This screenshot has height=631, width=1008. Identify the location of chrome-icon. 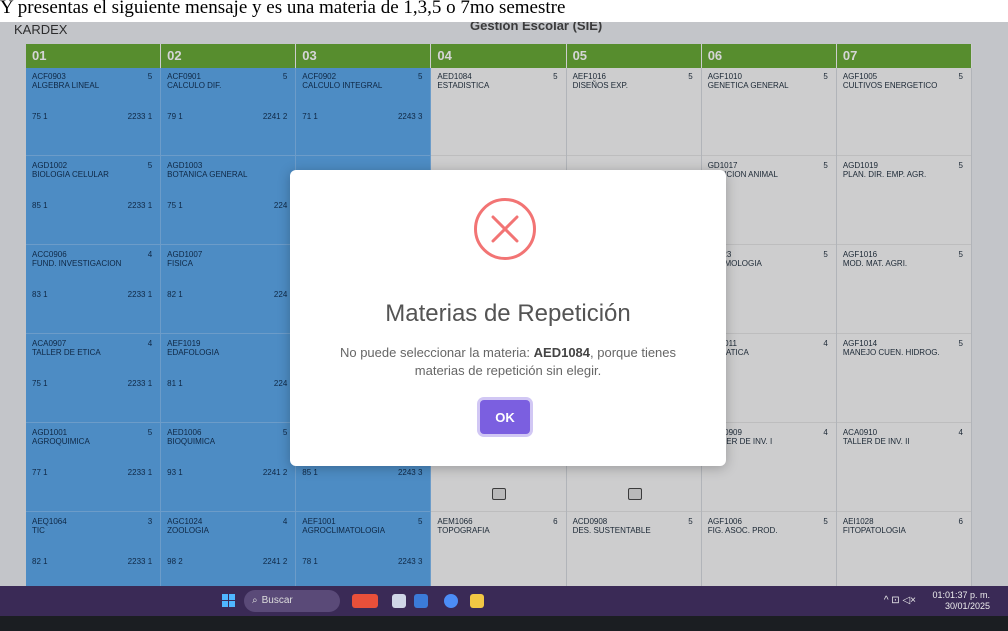
(451, 601).